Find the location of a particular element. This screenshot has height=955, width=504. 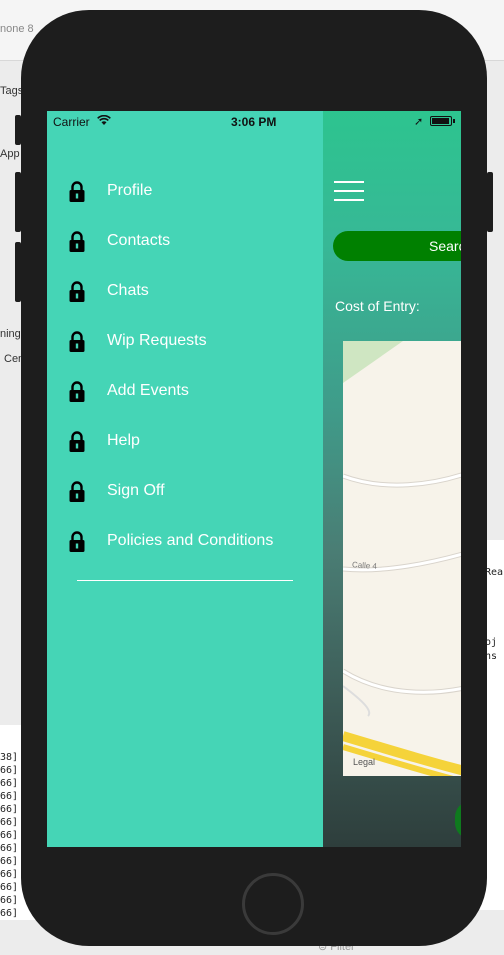

wifi-icon is located at coordinates (104, 120).